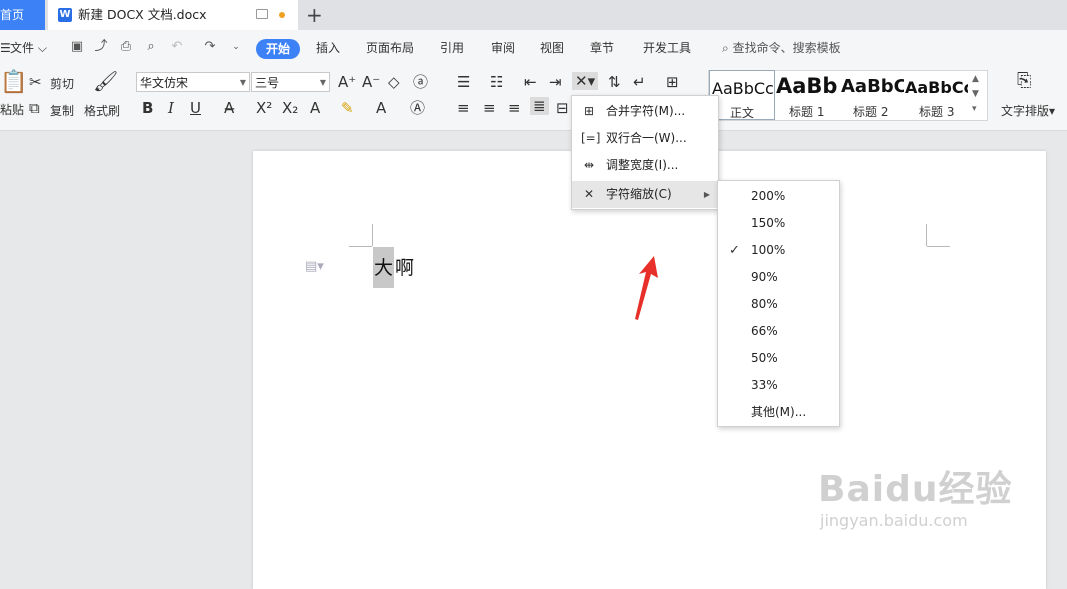  I want to click on menu-item-char-scale: ✕ 字符缩放(C) ▶, so click(645, 194).